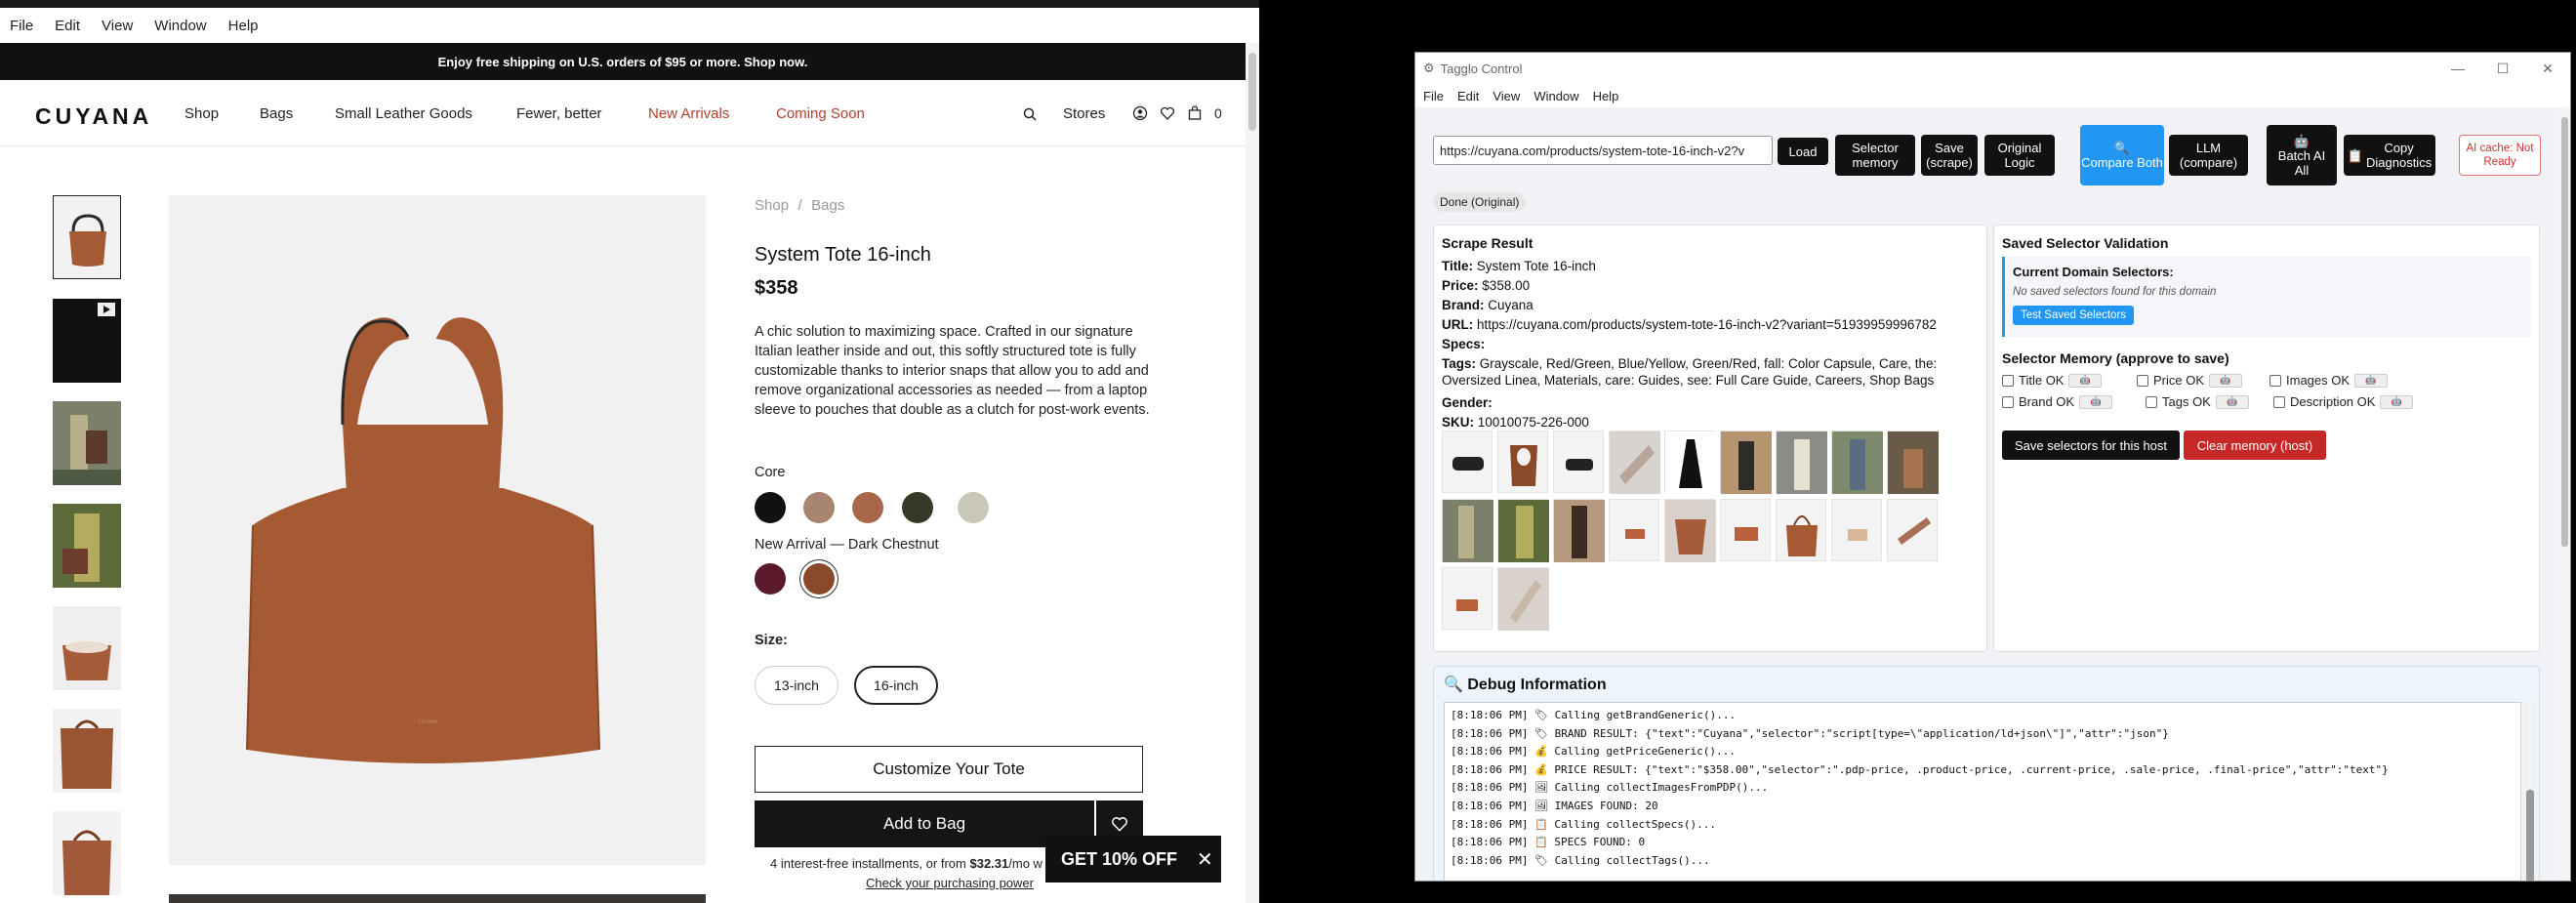  What do you see at coordinates (796, 685) in the screenshot?
I see `size-13-inch-button: 13-inch` at bounding box center [796, 685].